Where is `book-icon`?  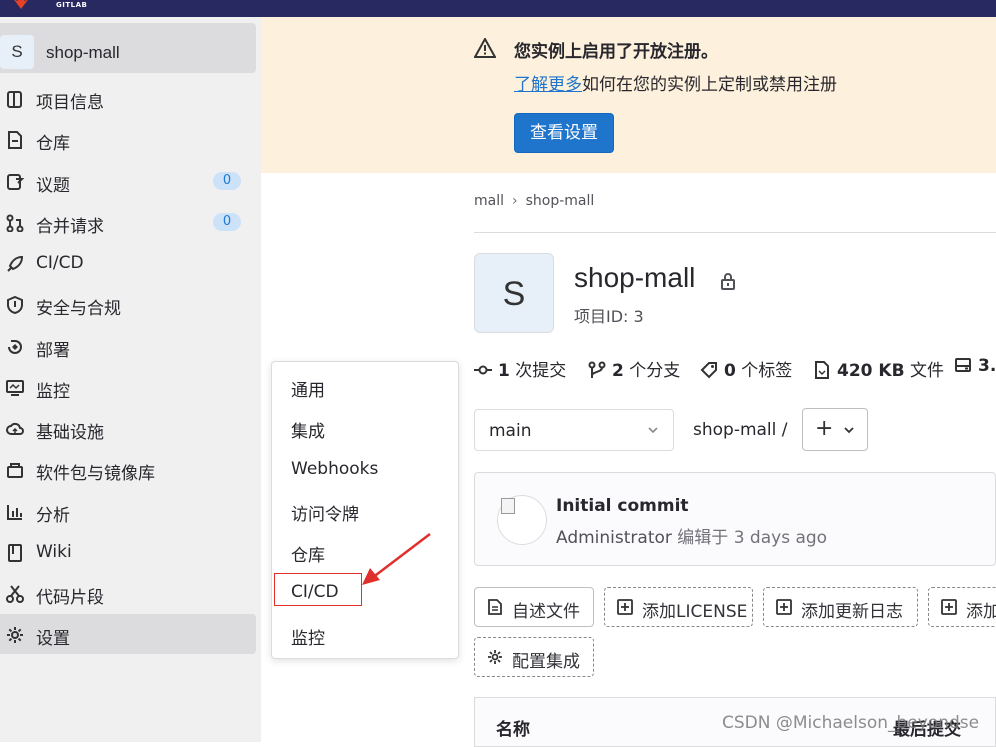 book-icon is located at coordinates (15, 553).